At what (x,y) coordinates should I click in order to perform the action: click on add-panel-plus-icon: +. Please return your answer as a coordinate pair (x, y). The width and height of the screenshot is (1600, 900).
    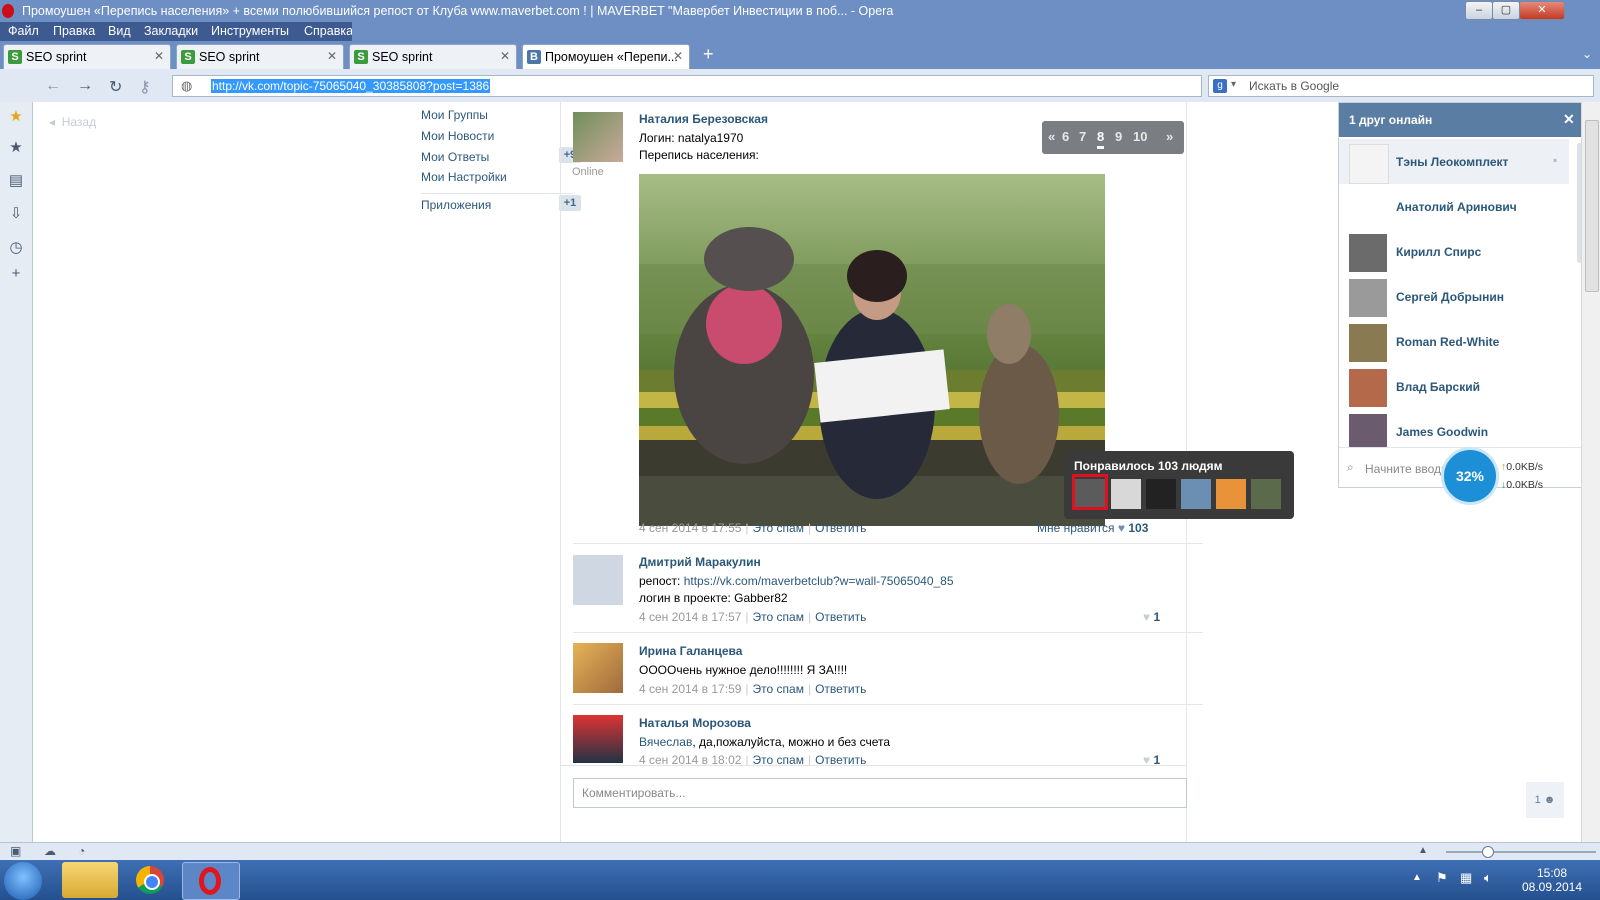
    Looking at the image, I should click on (16, 274).